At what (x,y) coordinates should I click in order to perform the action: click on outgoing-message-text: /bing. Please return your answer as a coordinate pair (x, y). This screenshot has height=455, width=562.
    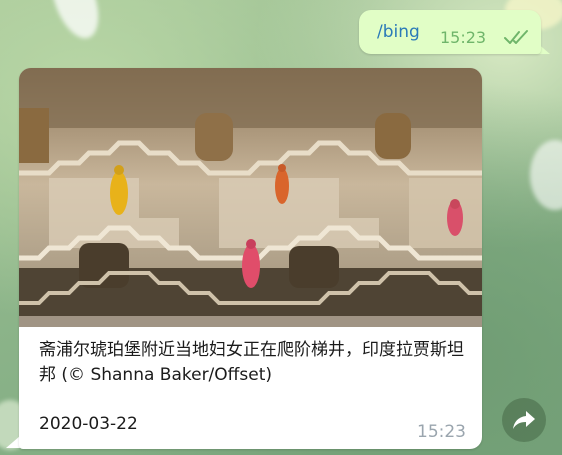
    Looking at the image, I should click on (398, 32).